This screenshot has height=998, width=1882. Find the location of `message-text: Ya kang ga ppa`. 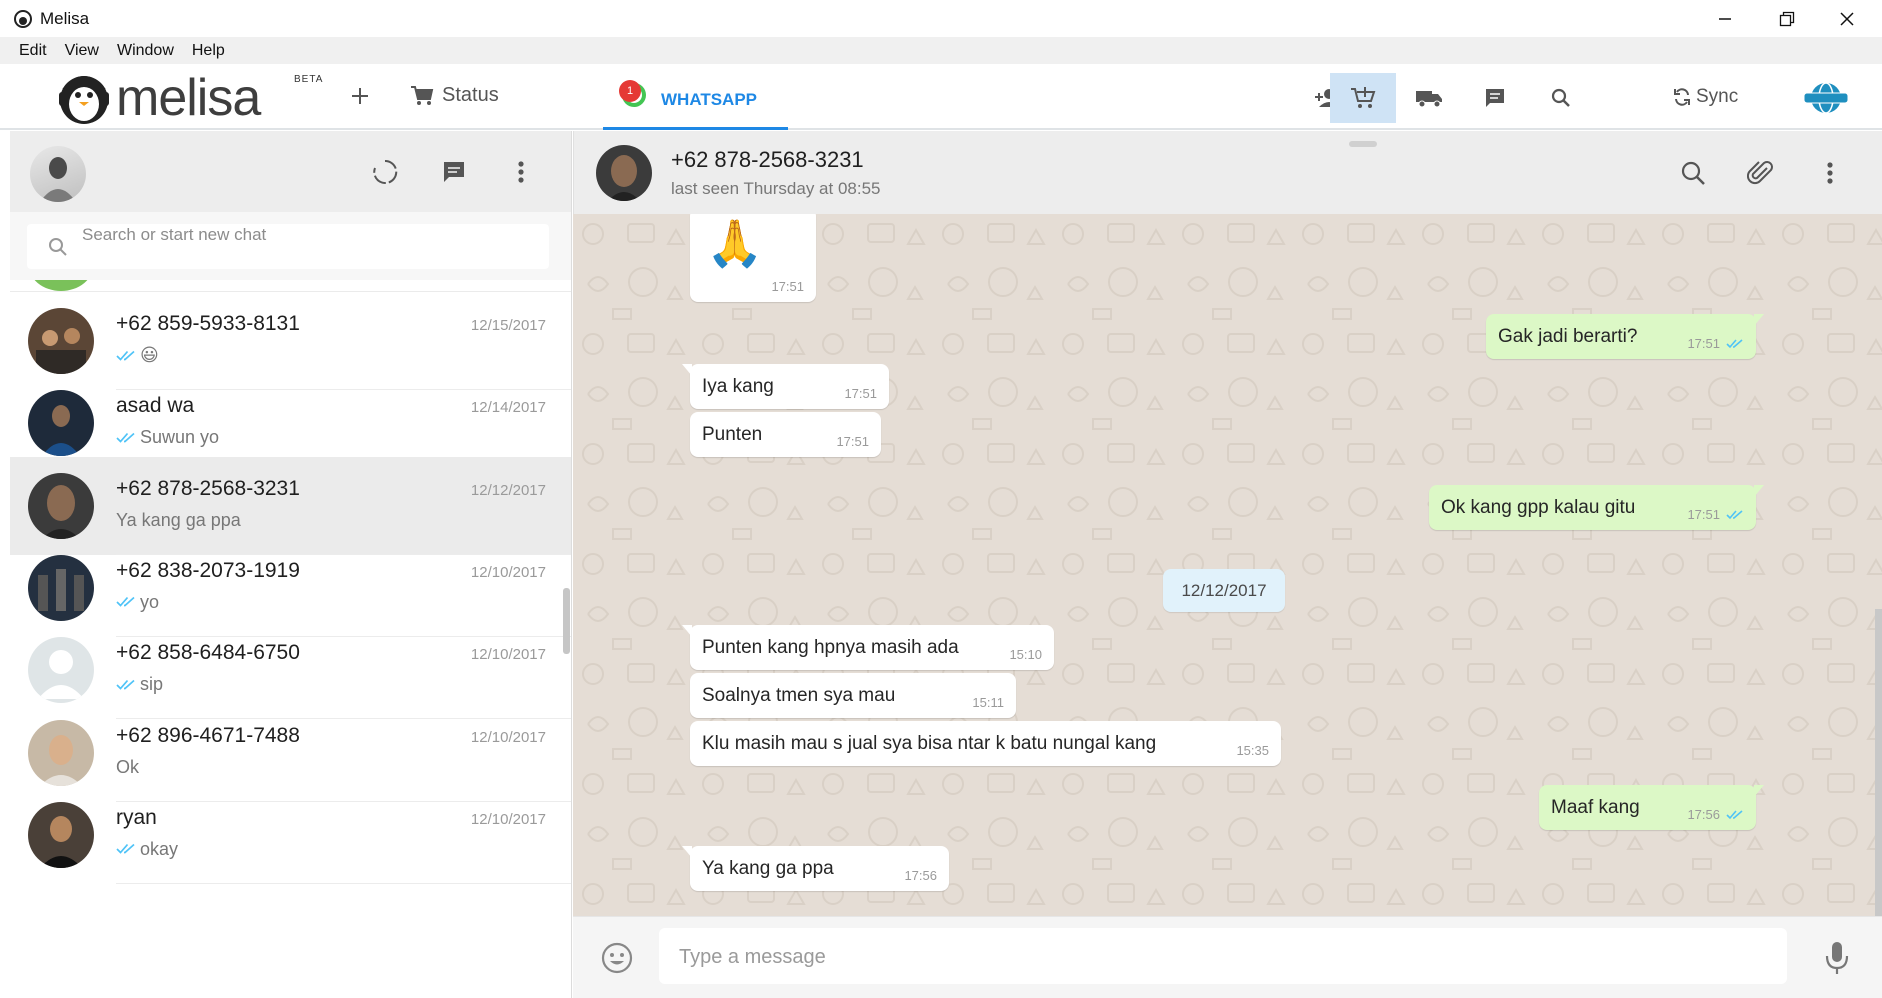

message-text: Ya kang ga ppa is located at coordinates (768, 868).